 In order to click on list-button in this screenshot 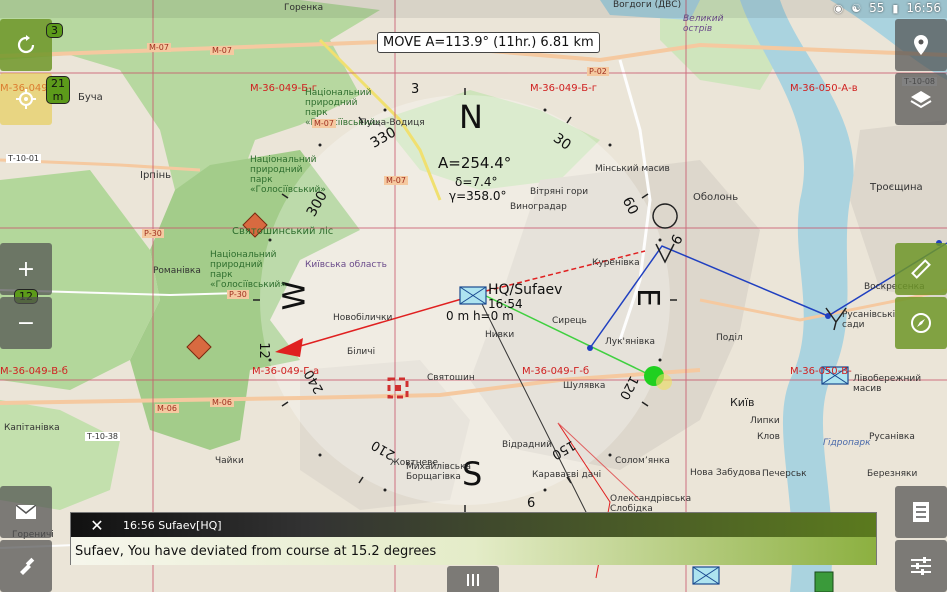, I will do `click(921, 512)`.